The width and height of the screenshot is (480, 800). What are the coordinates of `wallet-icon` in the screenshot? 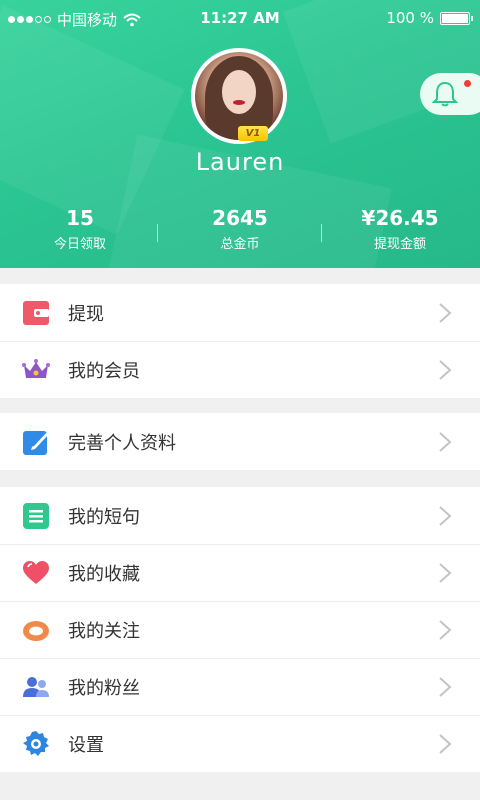 It's located at (36, 312).